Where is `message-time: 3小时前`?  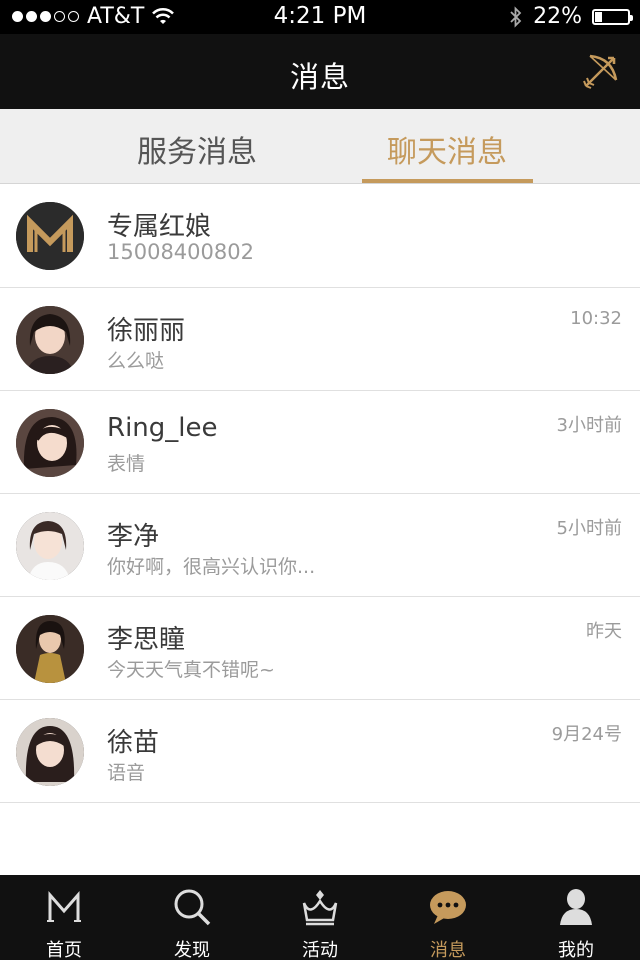 message-time: 3小时前 is located at coordinates (589, 425).